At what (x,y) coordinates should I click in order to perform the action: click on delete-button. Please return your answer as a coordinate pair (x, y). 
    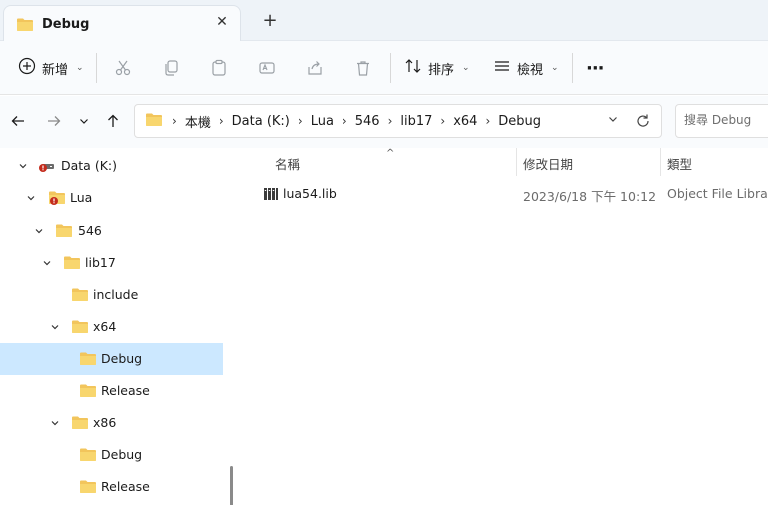
    Looking at the image, I should click on (363, 68).